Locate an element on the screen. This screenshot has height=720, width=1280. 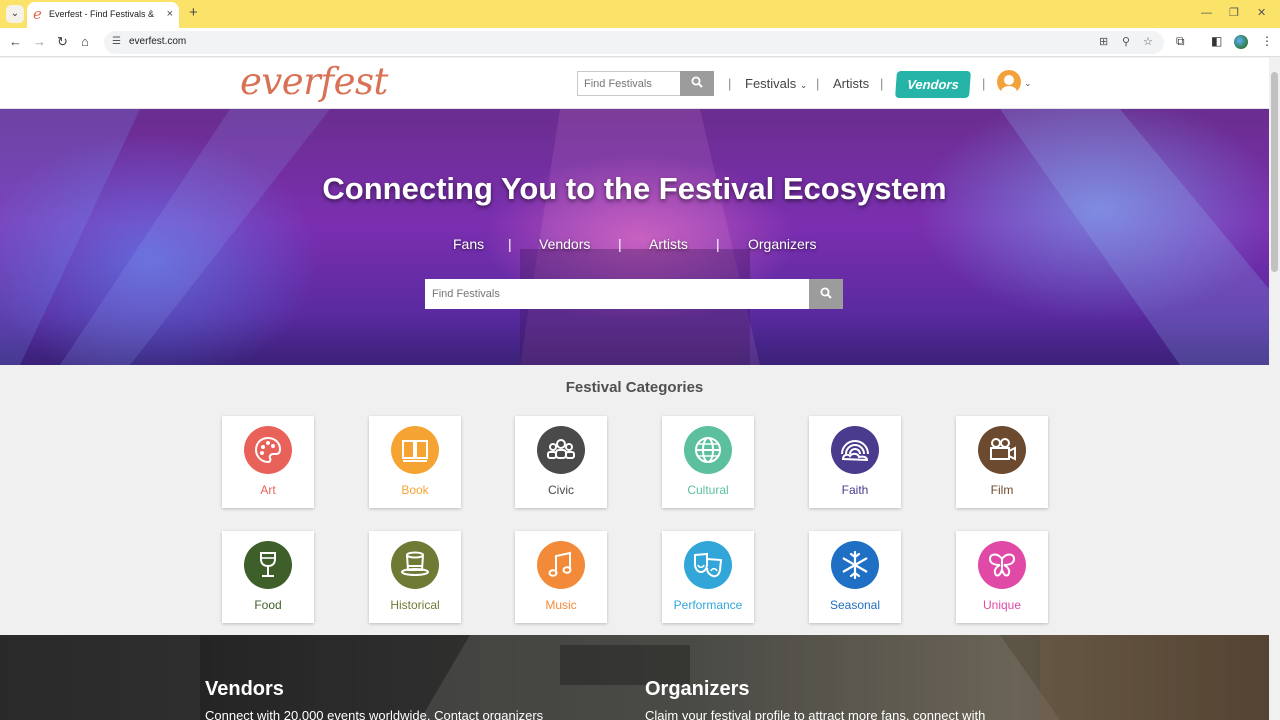
top-hat-icon is located at coordinates (415, 563).